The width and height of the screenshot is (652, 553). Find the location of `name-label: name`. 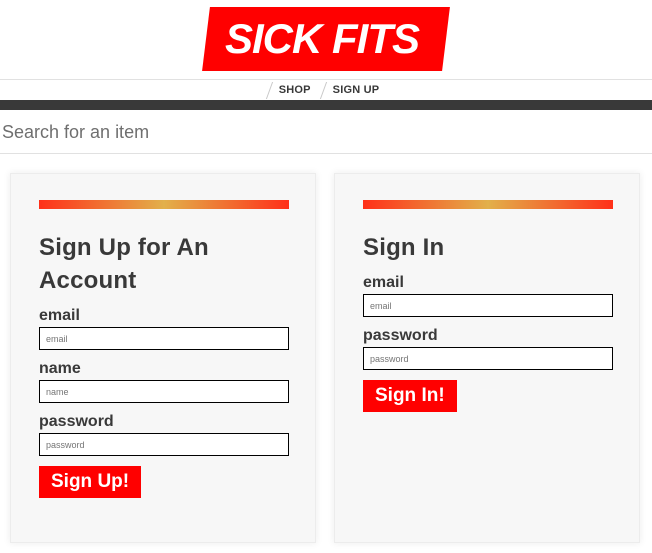

name-label: name is located at coordinates (60, 368).